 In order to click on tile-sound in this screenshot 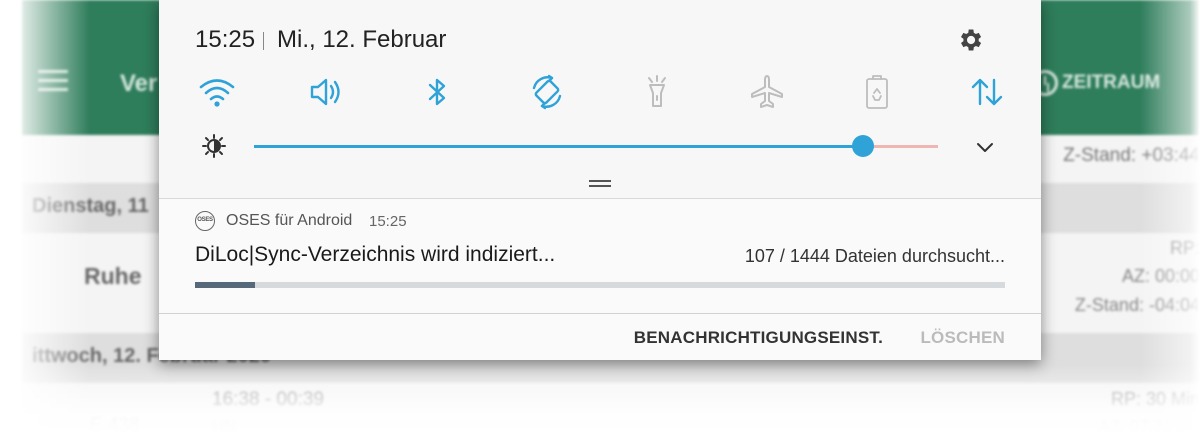, I will do `click(327, 92)`.